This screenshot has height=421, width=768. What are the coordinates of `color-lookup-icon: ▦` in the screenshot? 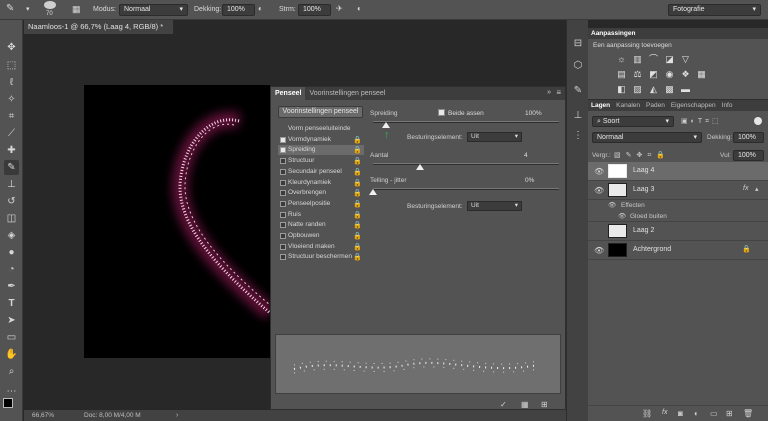 It's located at (701, 74).